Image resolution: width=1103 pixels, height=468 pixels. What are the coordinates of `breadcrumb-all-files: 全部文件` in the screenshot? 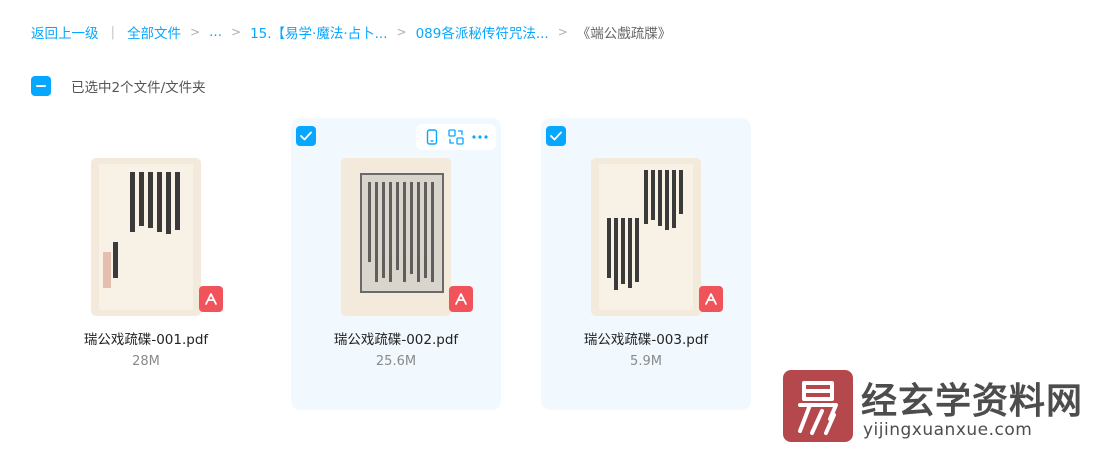 It's located at (154, 32).